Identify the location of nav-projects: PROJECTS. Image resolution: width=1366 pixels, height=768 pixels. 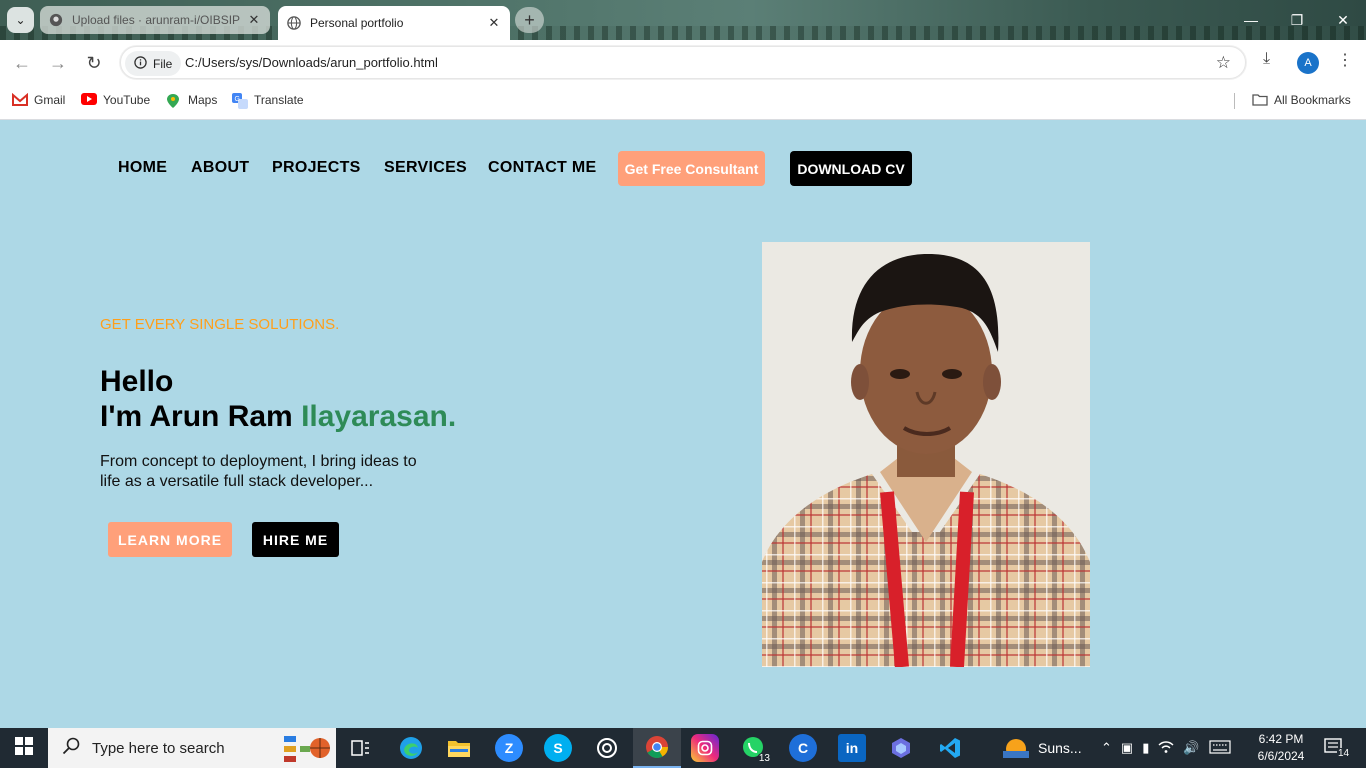
(316, 168).